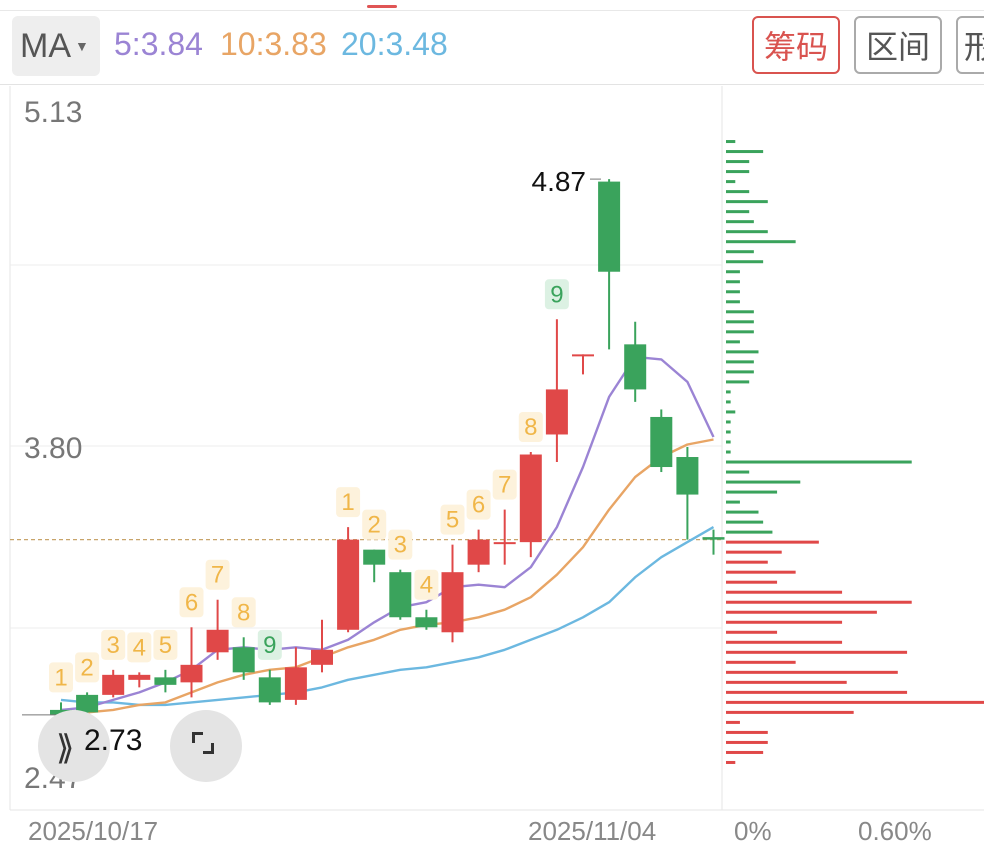 This screenshot has height=847, width=984. What do you see at coordinates (53, 112) in the screenshot?
I see `y-axis-top-label: 5.13` at bounding box center [53, 112].